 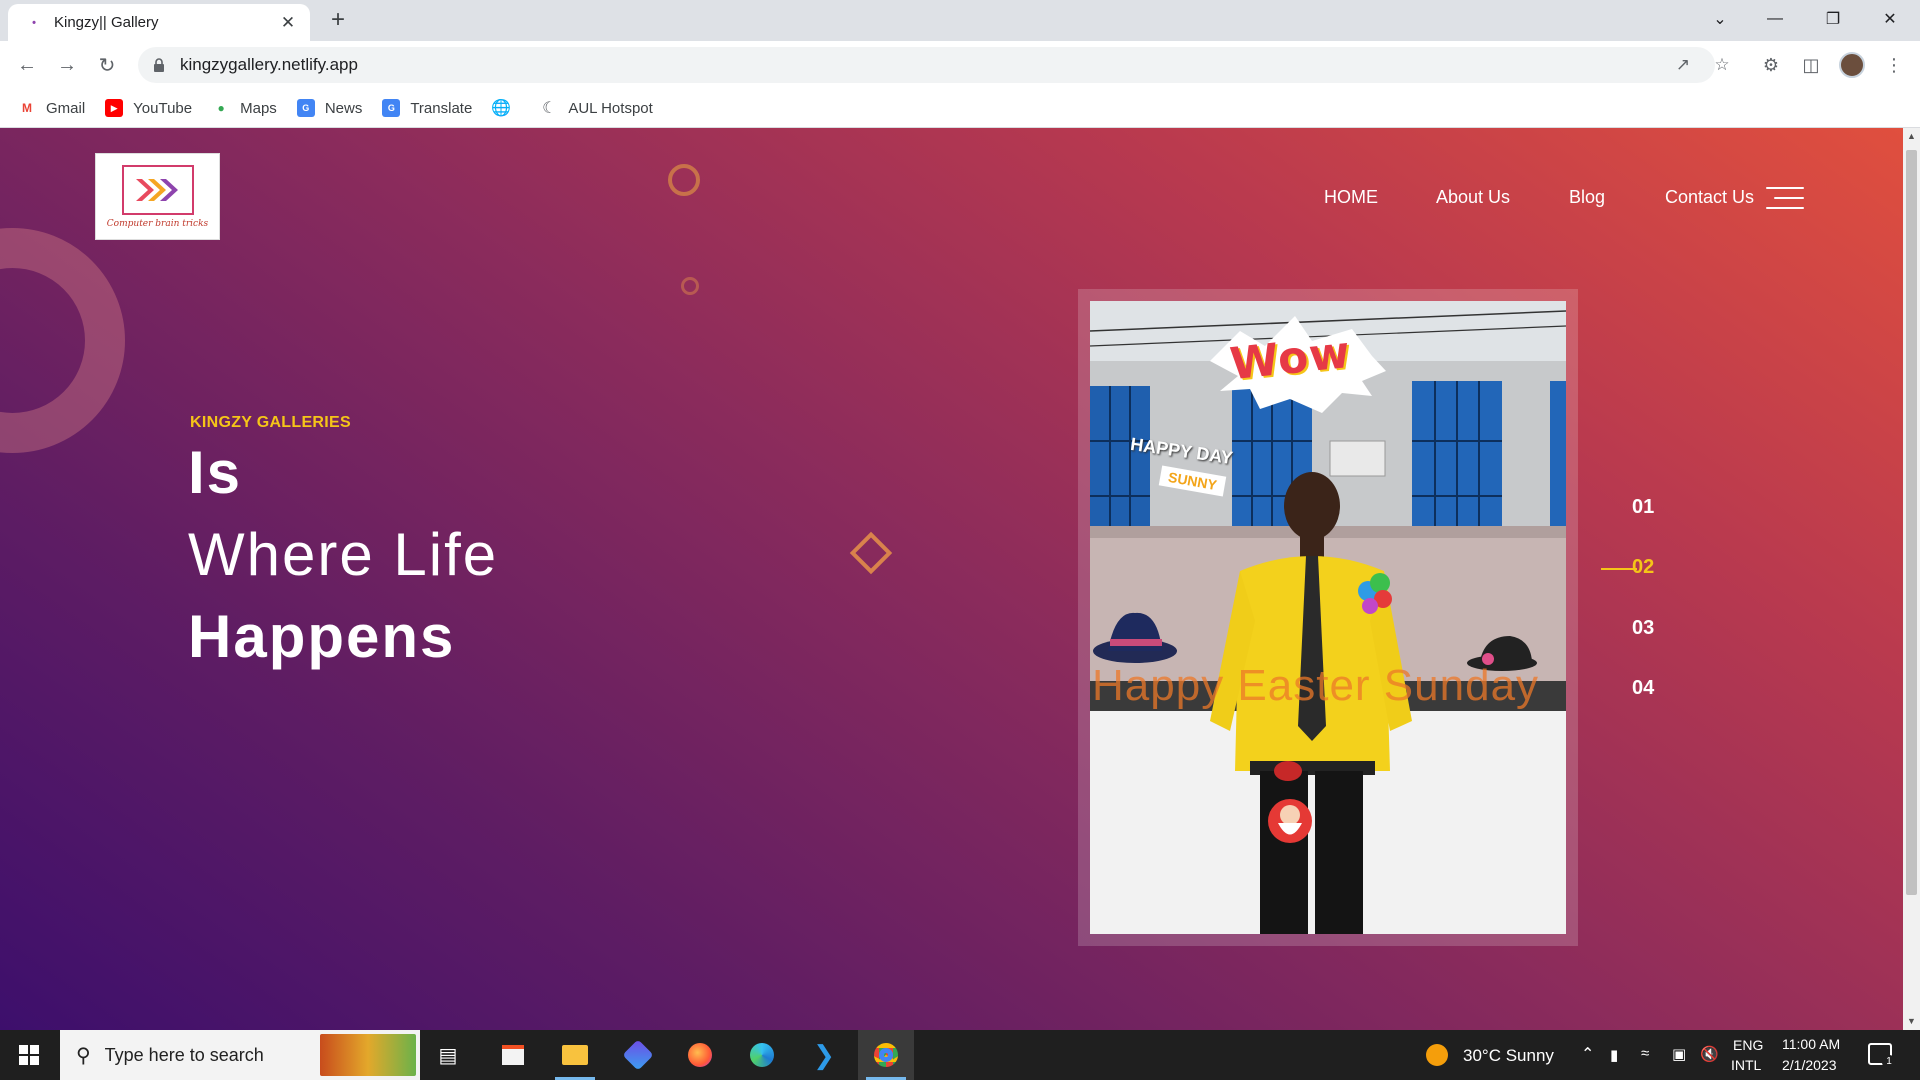 What do you see at coordinates (184, 1054) in the screenshot?
I see `search-placeholder: Type here to search` at bounding box center [184, 1054].